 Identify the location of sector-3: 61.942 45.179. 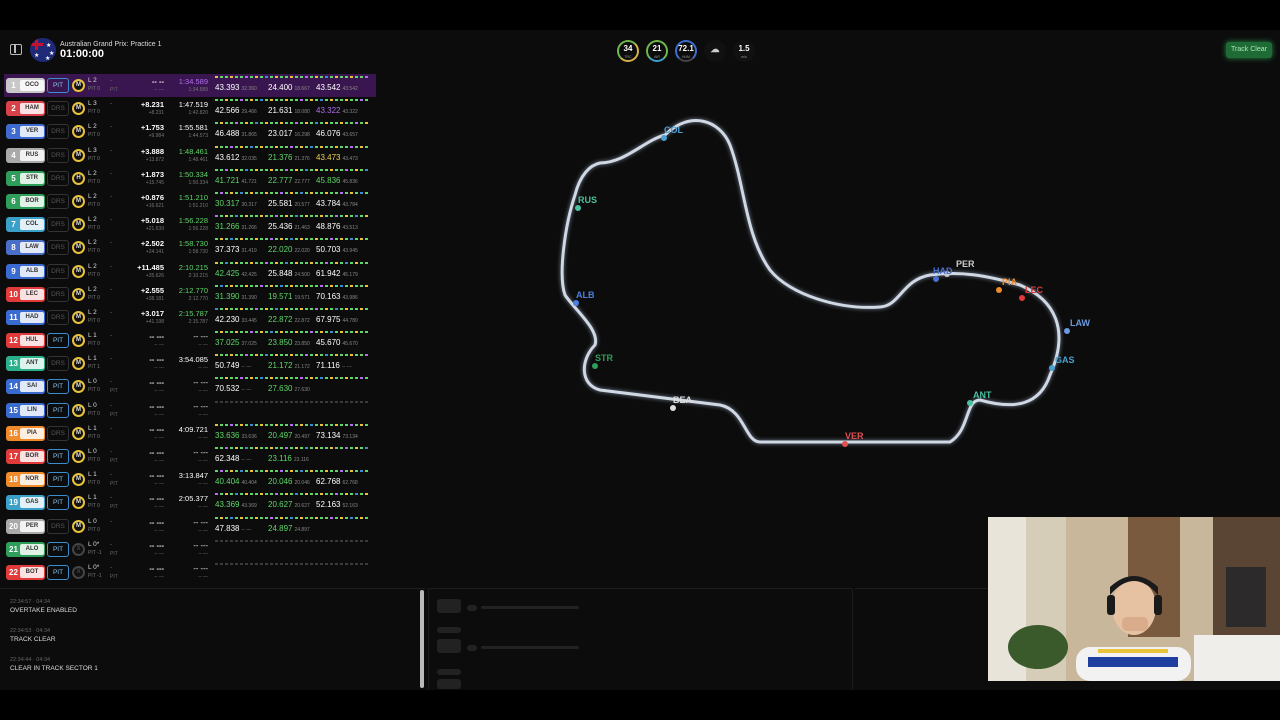
(337, 273).